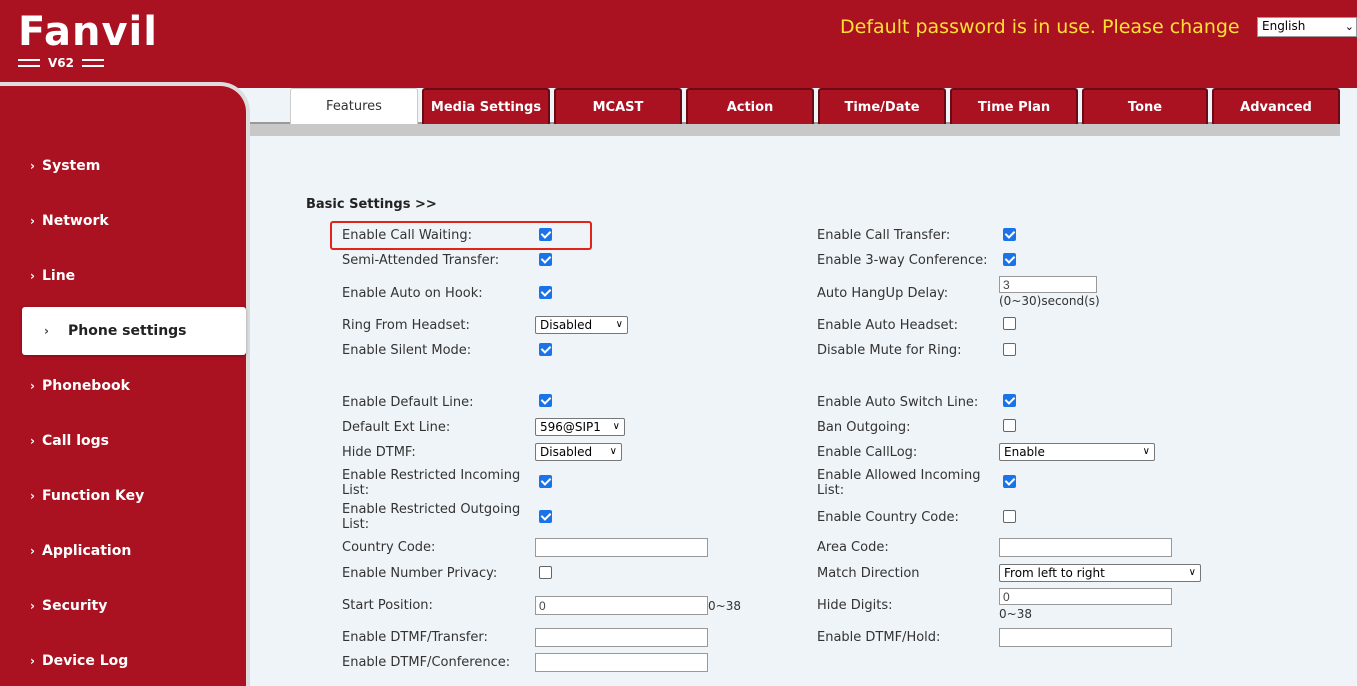 The width and height of the screenshot is (1357, 686). Describe the element at coordinates (1077, 452) in the screenshot. I see `call-log-select: Enable ∨` at that location.